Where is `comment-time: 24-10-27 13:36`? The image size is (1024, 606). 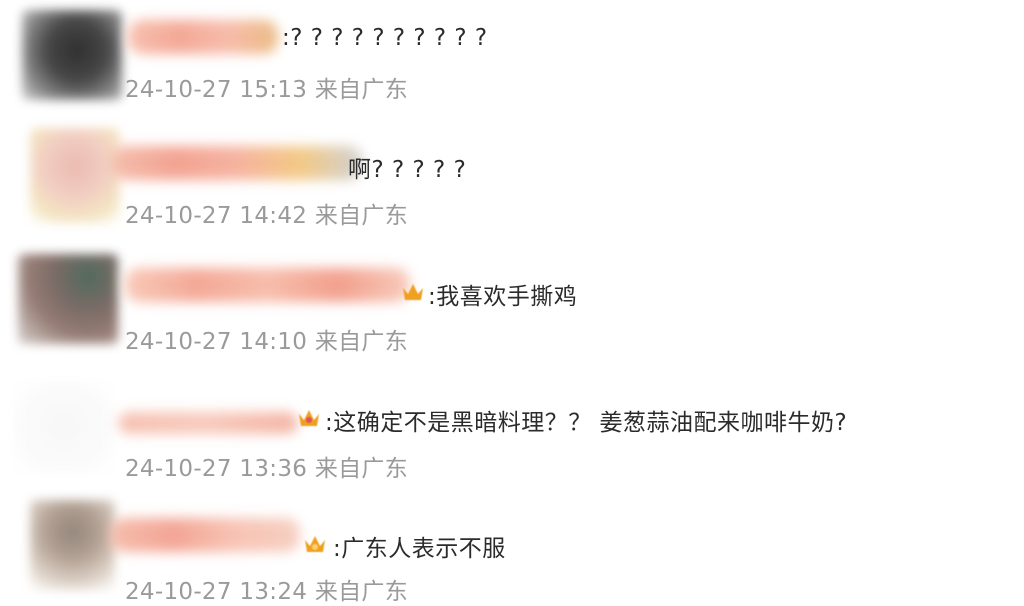
comment-time: 24-10-27 13:36 is located at coordinates (216, 469).